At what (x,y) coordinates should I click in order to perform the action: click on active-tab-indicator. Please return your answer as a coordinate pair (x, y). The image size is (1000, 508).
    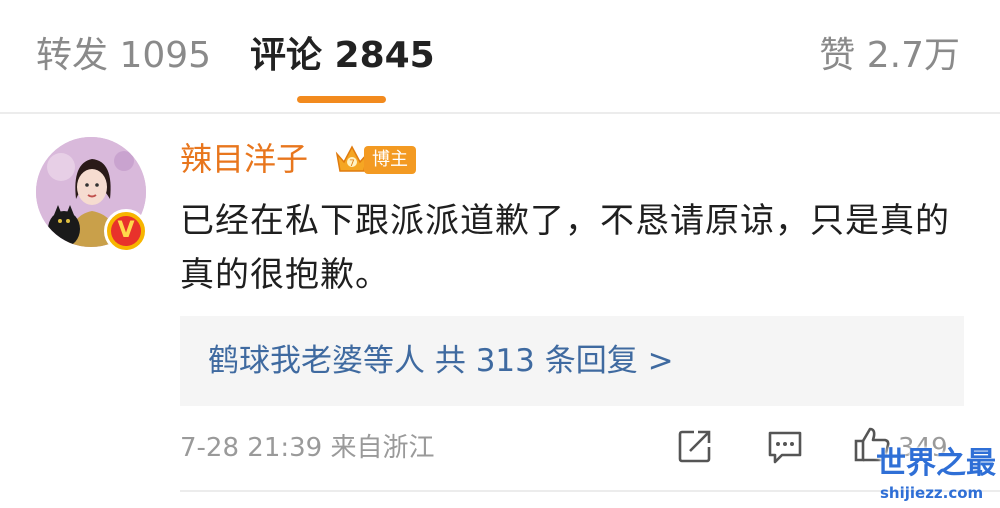
    Looking at the image, I should click on (341, 99).